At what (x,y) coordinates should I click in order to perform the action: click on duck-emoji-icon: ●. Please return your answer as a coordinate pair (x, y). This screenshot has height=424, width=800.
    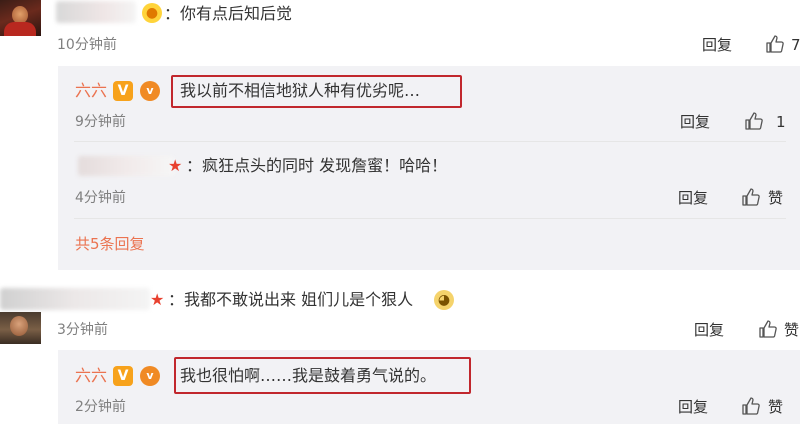
    Looking at the image, I should click on (152, 13).